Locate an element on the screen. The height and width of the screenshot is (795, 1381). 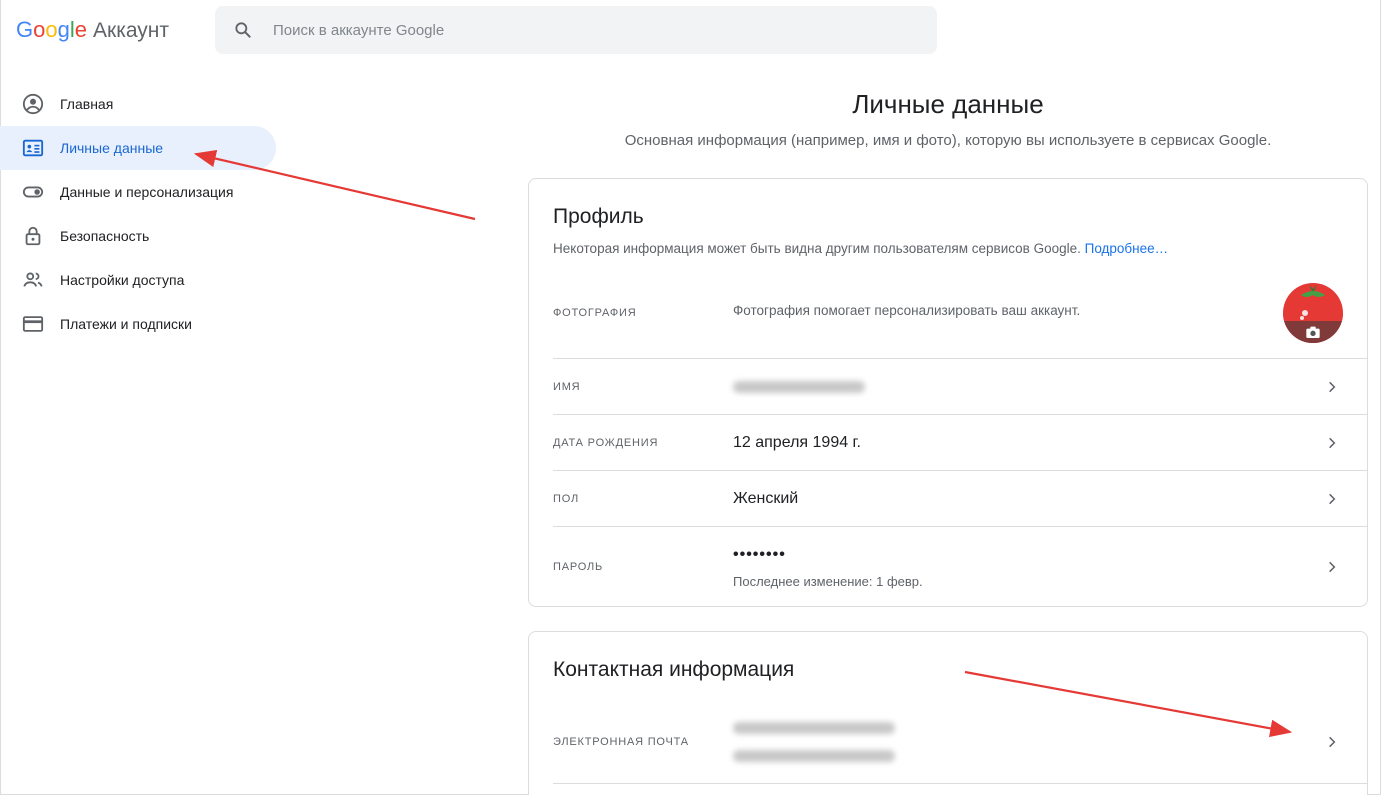
row-label: Дата рождения is located at coordinates (606, 442).